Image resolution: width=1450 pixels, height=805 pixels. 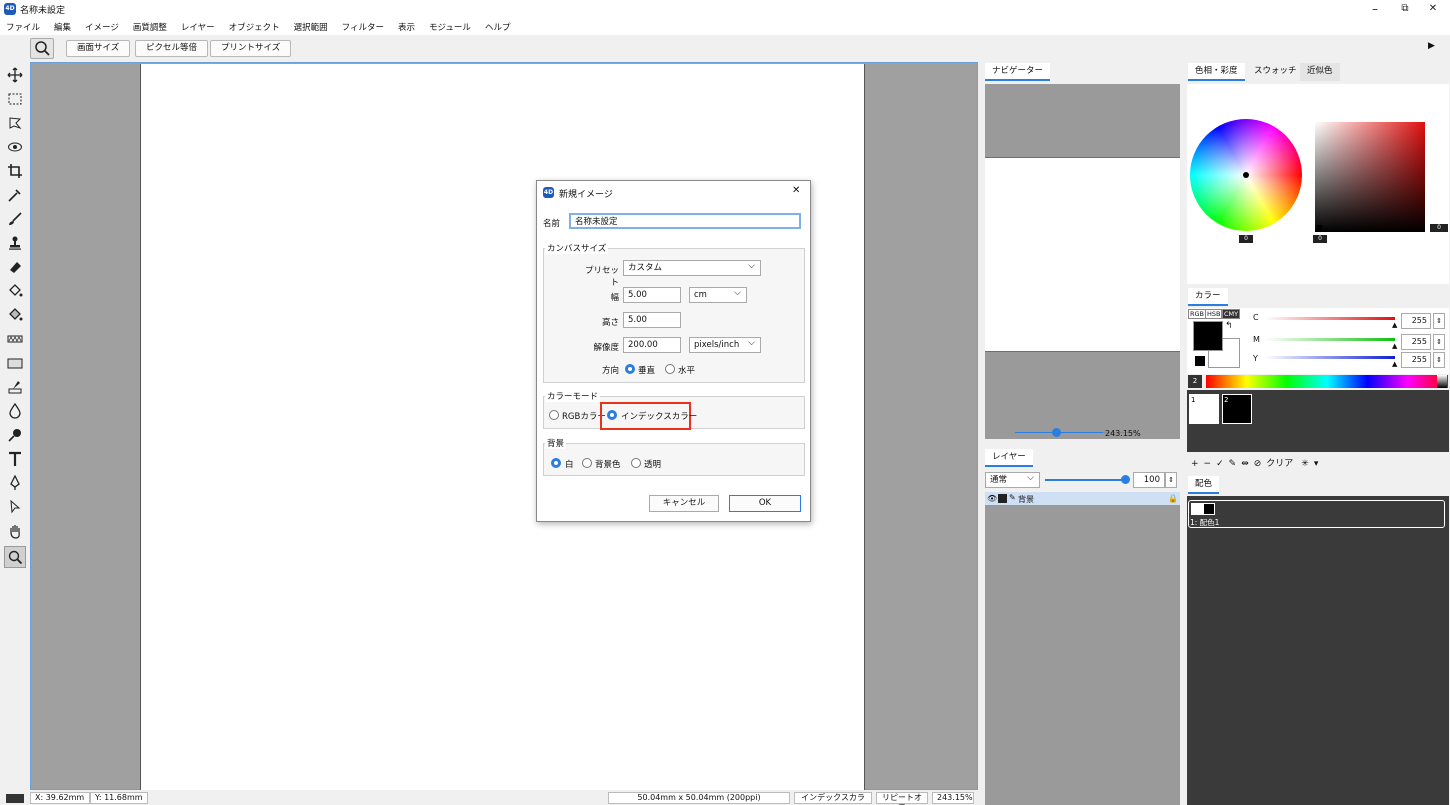 I want to click on close-button: ✕, so click(x=1433, y=9).